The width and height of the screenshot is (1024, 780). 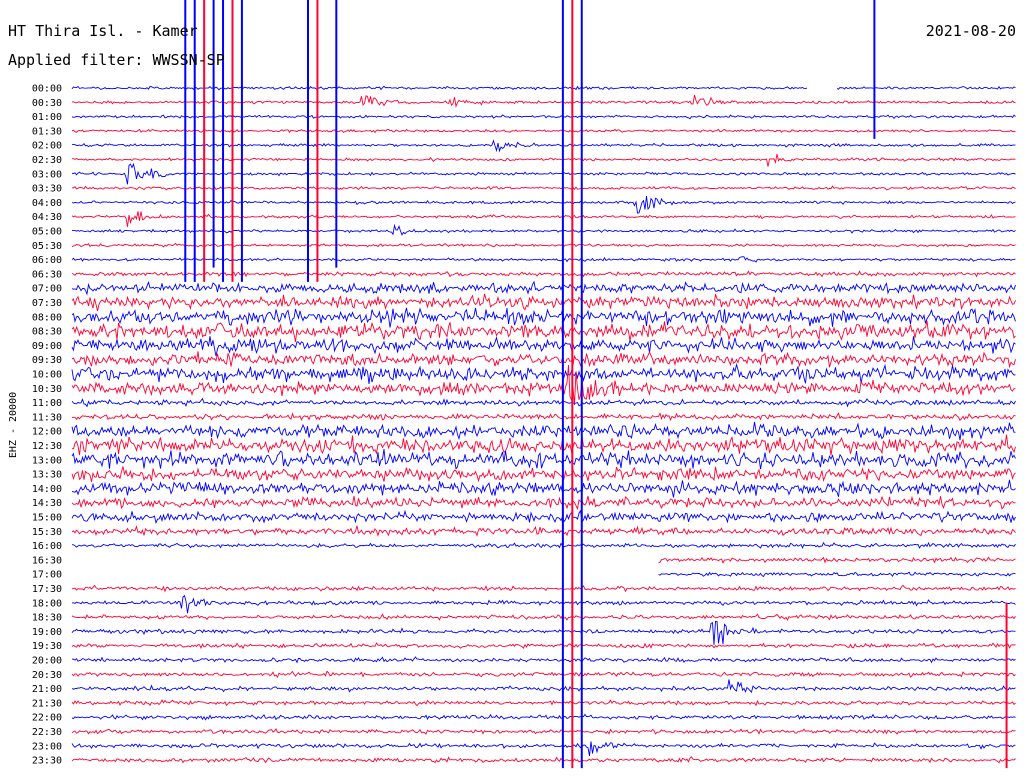 I want to click on row-time-label: 15:30, so click(x=47, y=532).